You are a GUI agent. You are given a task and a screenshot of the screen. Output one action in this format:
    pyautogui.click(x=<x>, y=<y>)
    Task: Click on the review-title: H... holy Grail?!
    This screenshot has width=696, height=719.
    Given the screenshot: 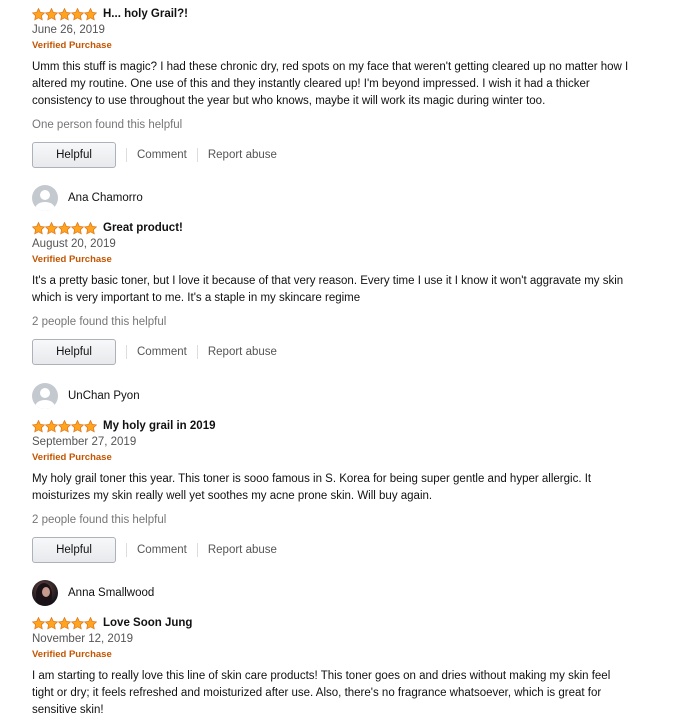 What is the action you would take?
    pyautogui.click(x=145, y=14)
    